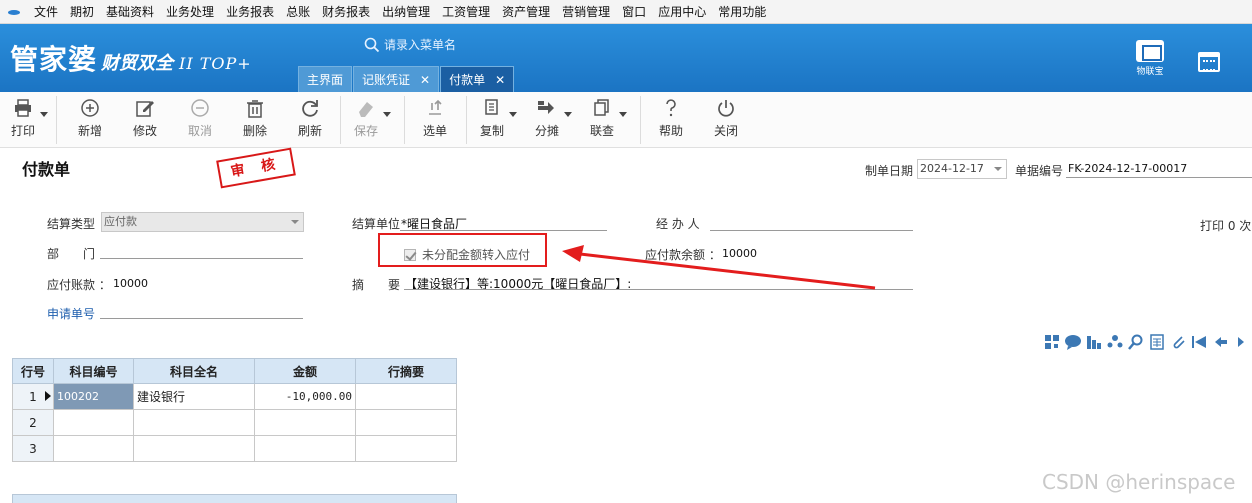 The image size is (1252, 503). I want to click on new-button: 新增, so click(90, 118).